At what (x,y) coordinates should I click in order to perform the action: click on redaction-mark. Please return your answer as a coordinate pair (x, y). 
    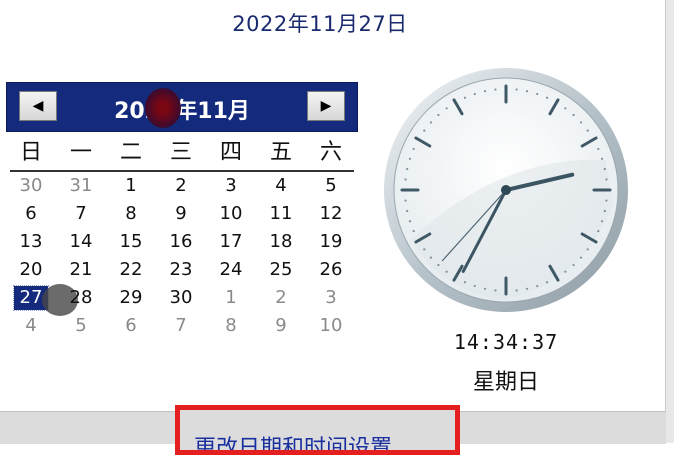
    Looking at the image, I should click on (163, 108).